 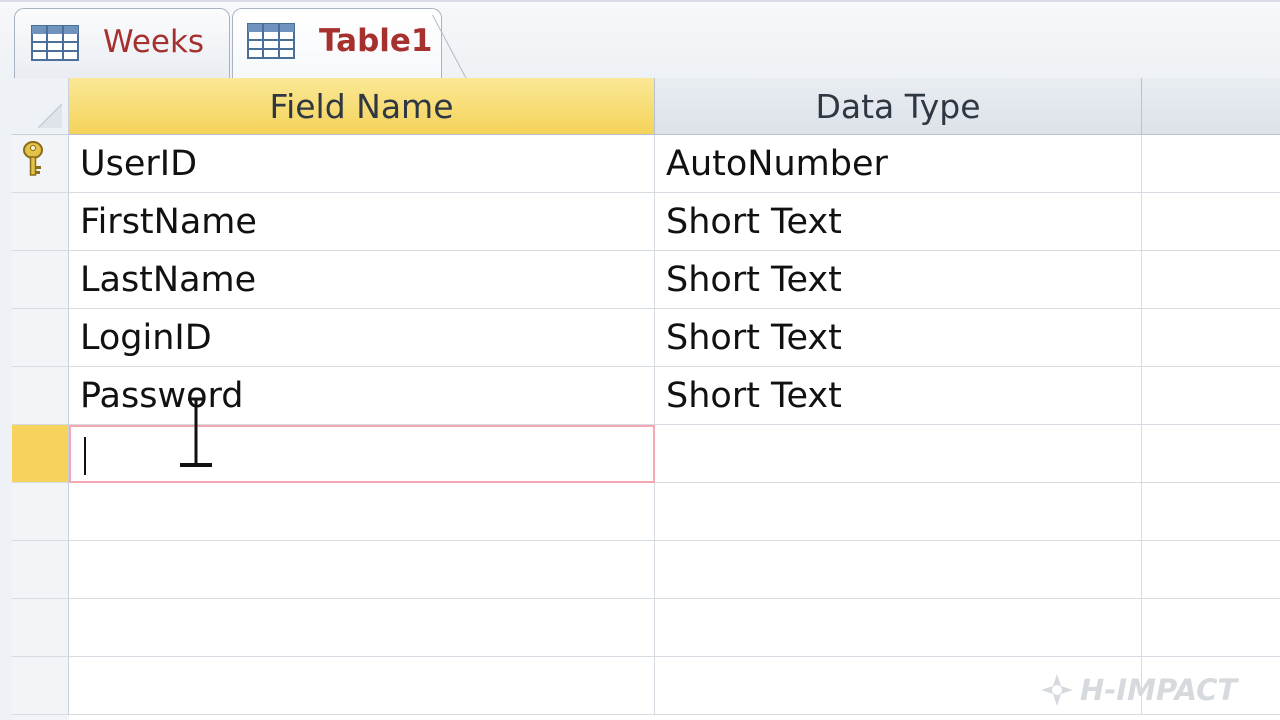 I want to click on tab-table1-label: Table1, so click(x=376, y=41).